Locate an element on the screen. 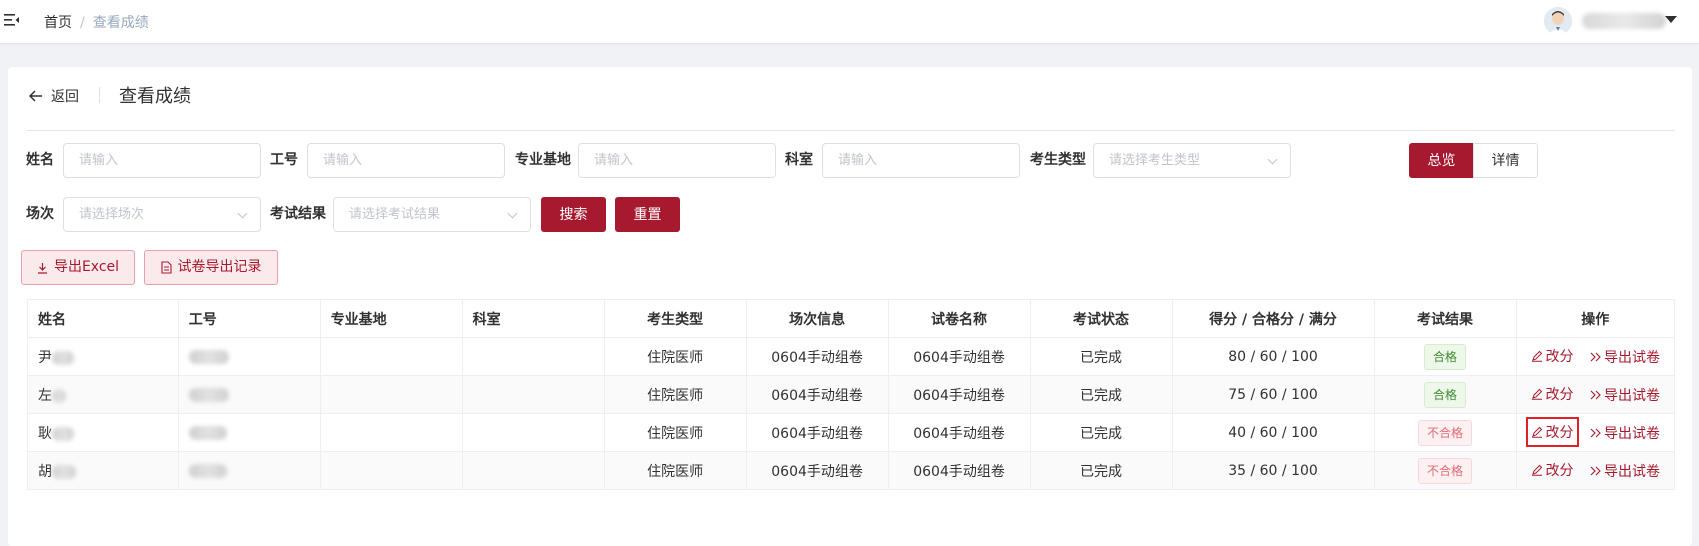  back-button: 返回 is located at coordinates (54, 96).